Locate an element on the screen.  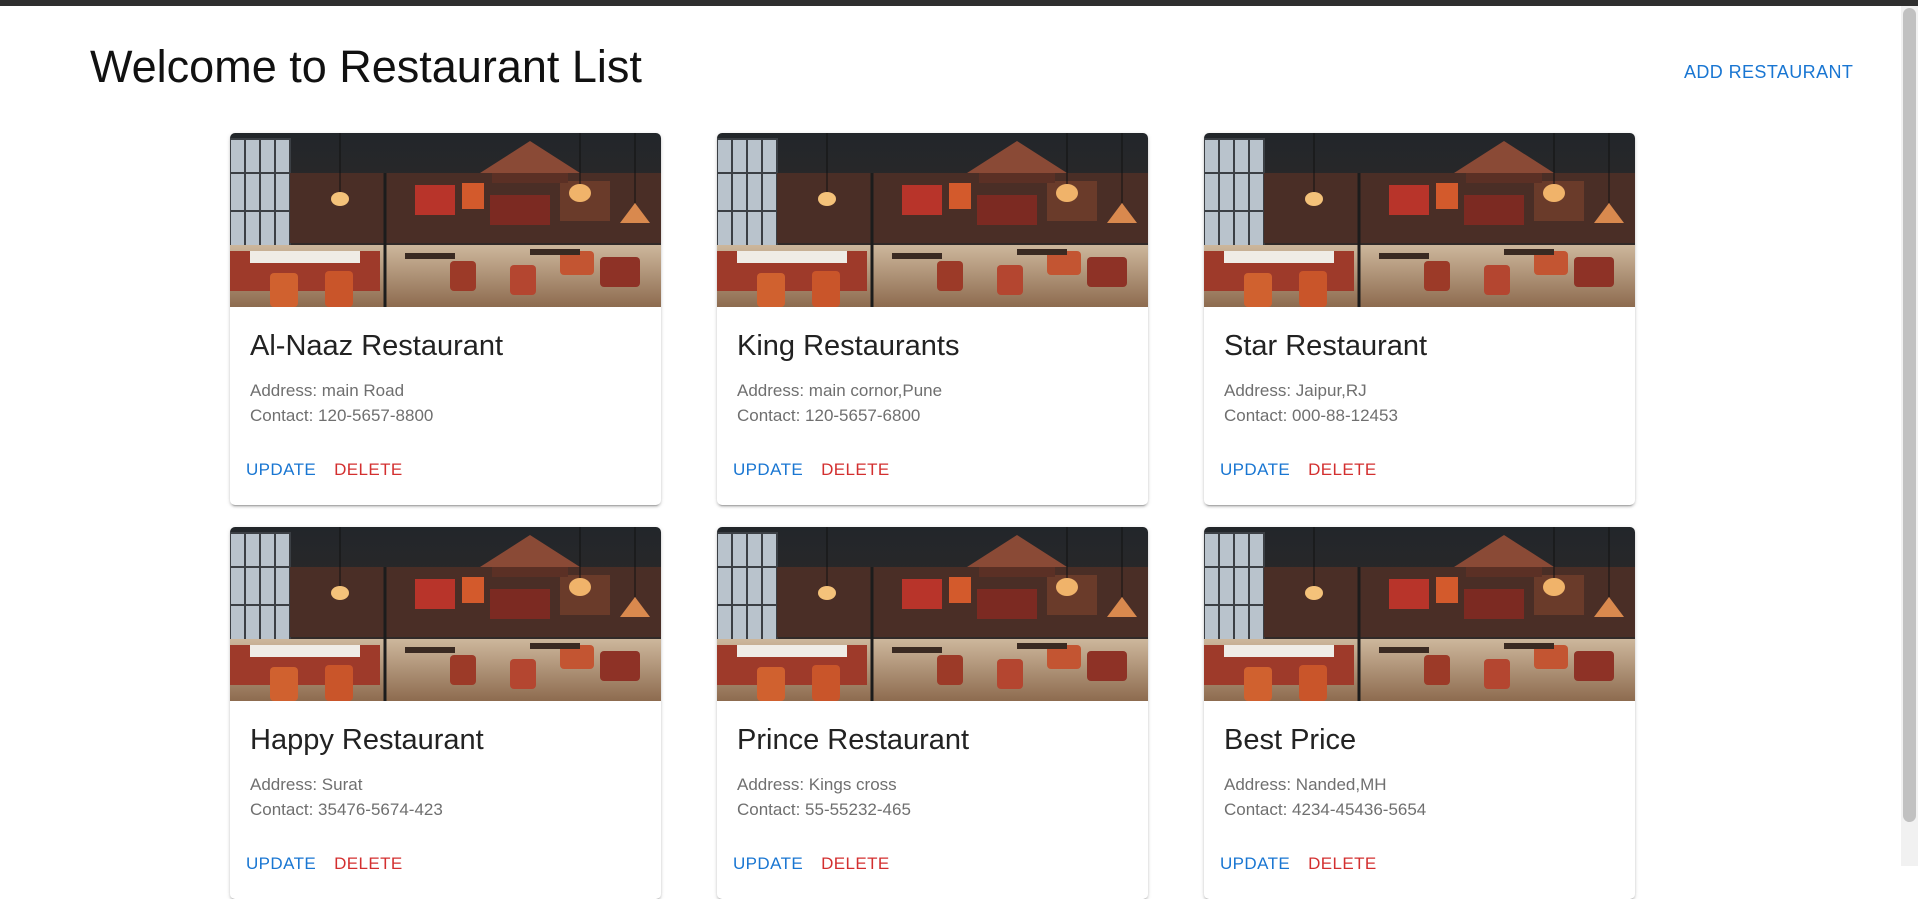
restaurant-name: Al-Naaz Restaurant is located at coordinates (377, 346).